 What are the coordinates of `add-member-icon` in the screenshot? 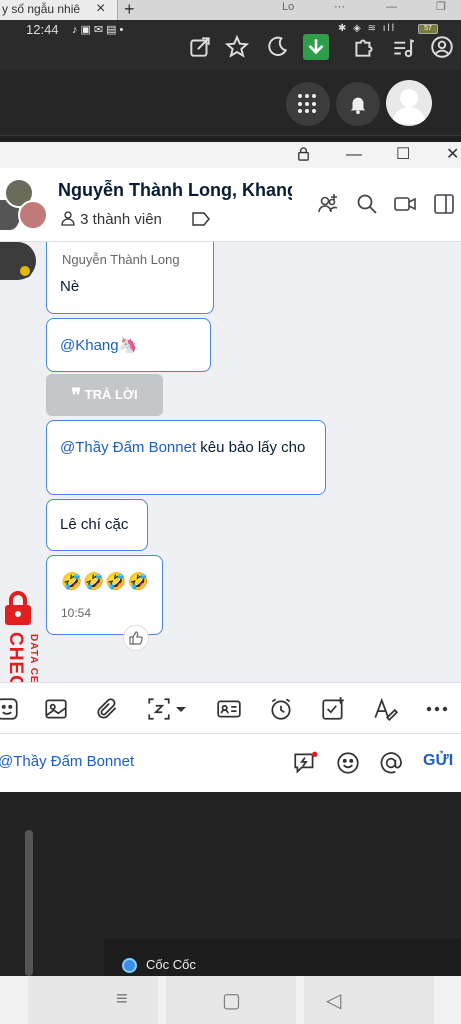 It's located at (328, 204).